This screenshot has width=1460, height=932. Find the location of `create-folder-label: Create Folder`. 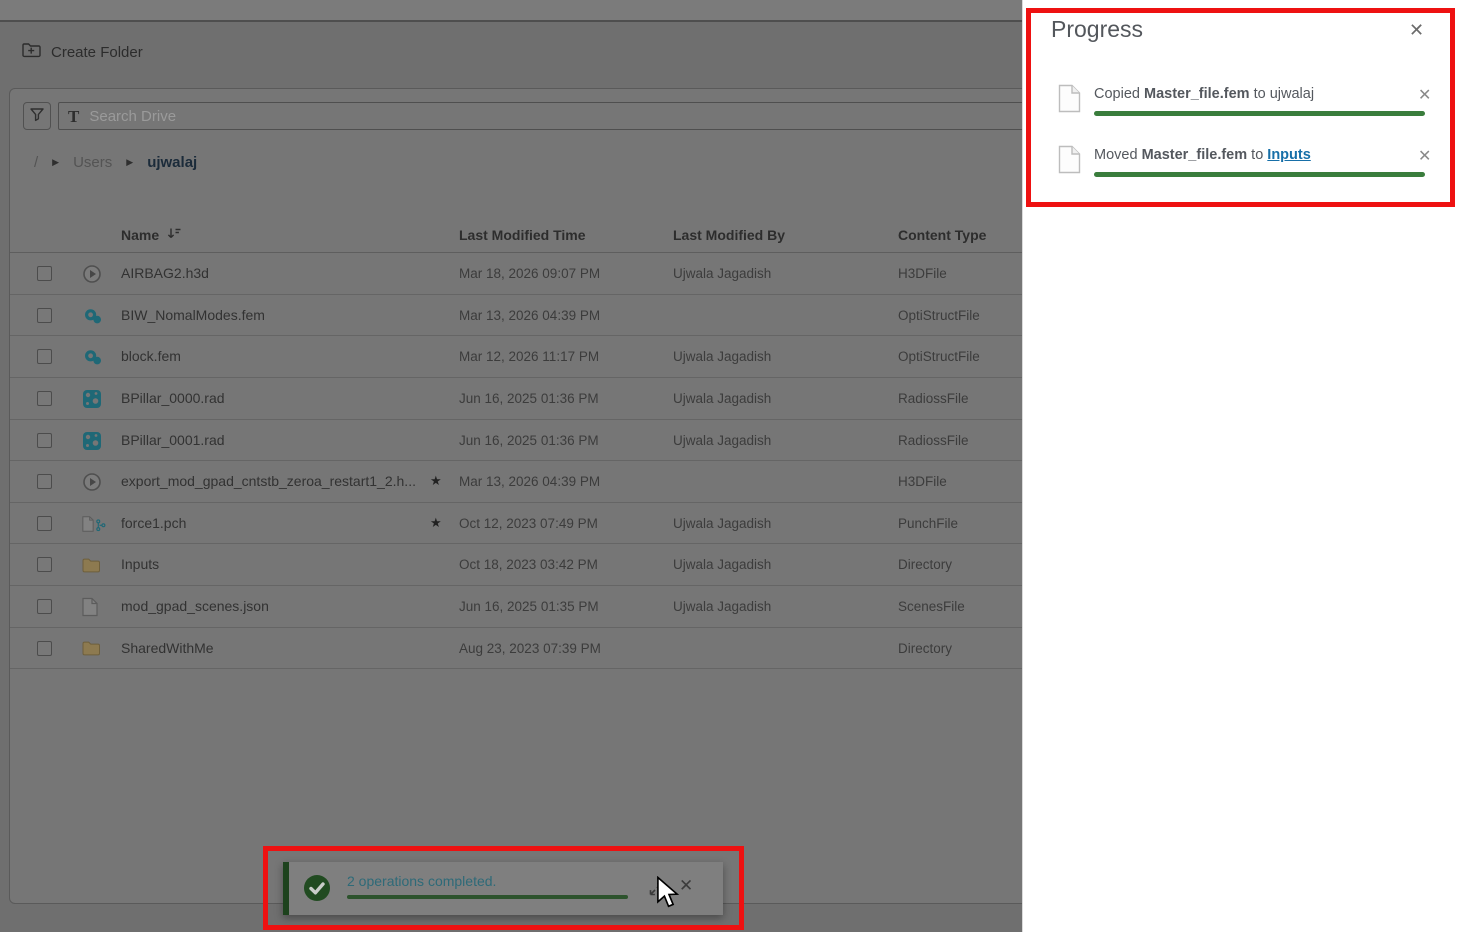

create-folder-label: Create Folder is located at coordinates (97, 52).